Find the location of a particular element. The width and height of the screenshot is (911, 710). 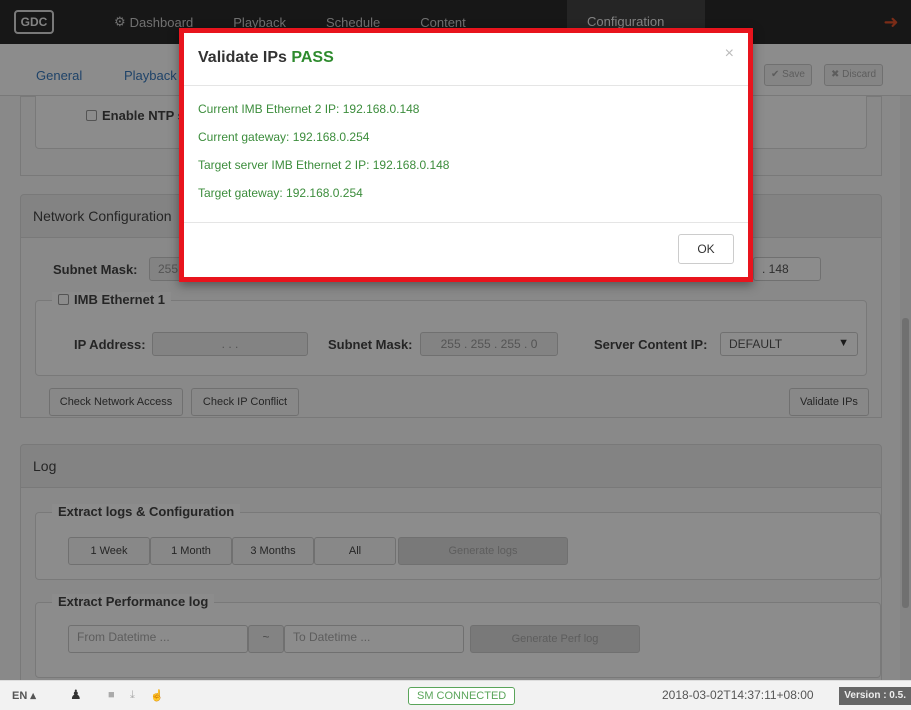

datetime-display: 2018-03-02T14:37:11+08:00 is located at coordinates (738, 695).